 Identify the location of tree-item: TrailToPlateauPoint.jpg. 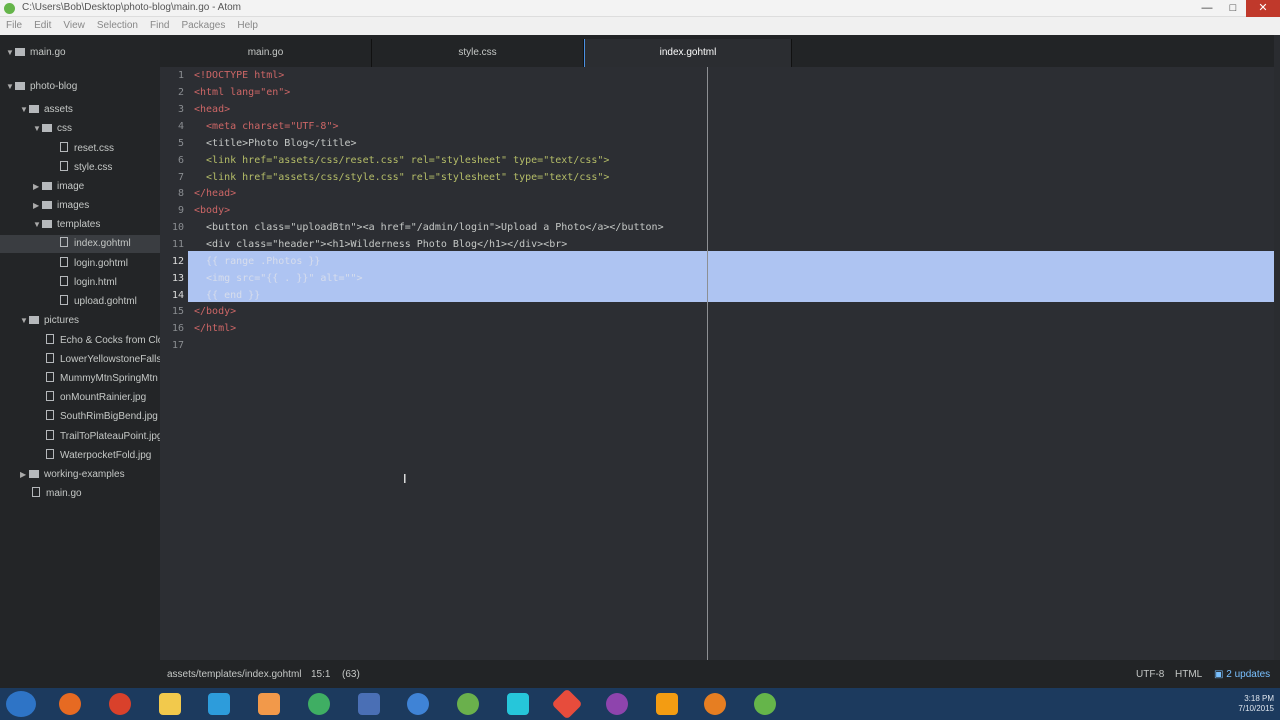
(80, 437).